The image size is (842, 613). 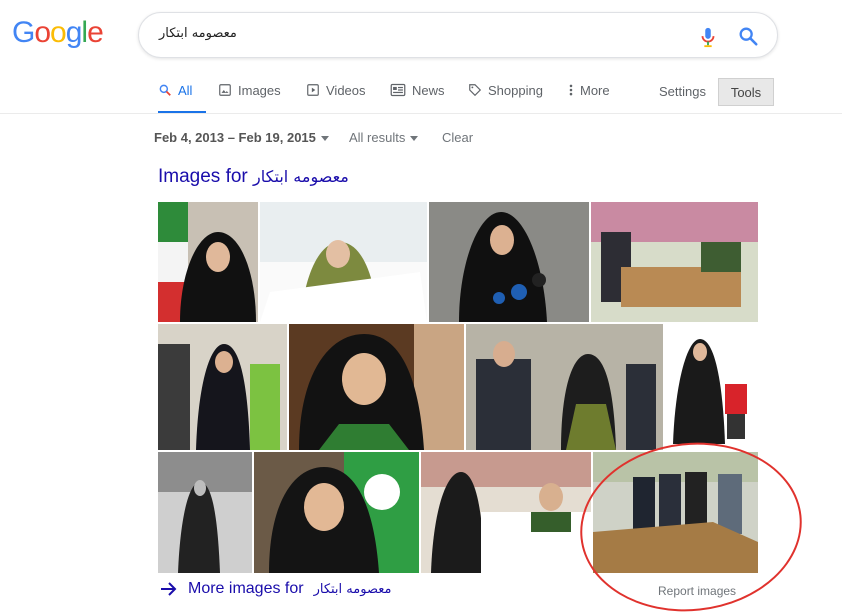 I want to click on date-range-label: Feb 4, 2013 – Feb 19, 2015, so click(x=235, y=137).